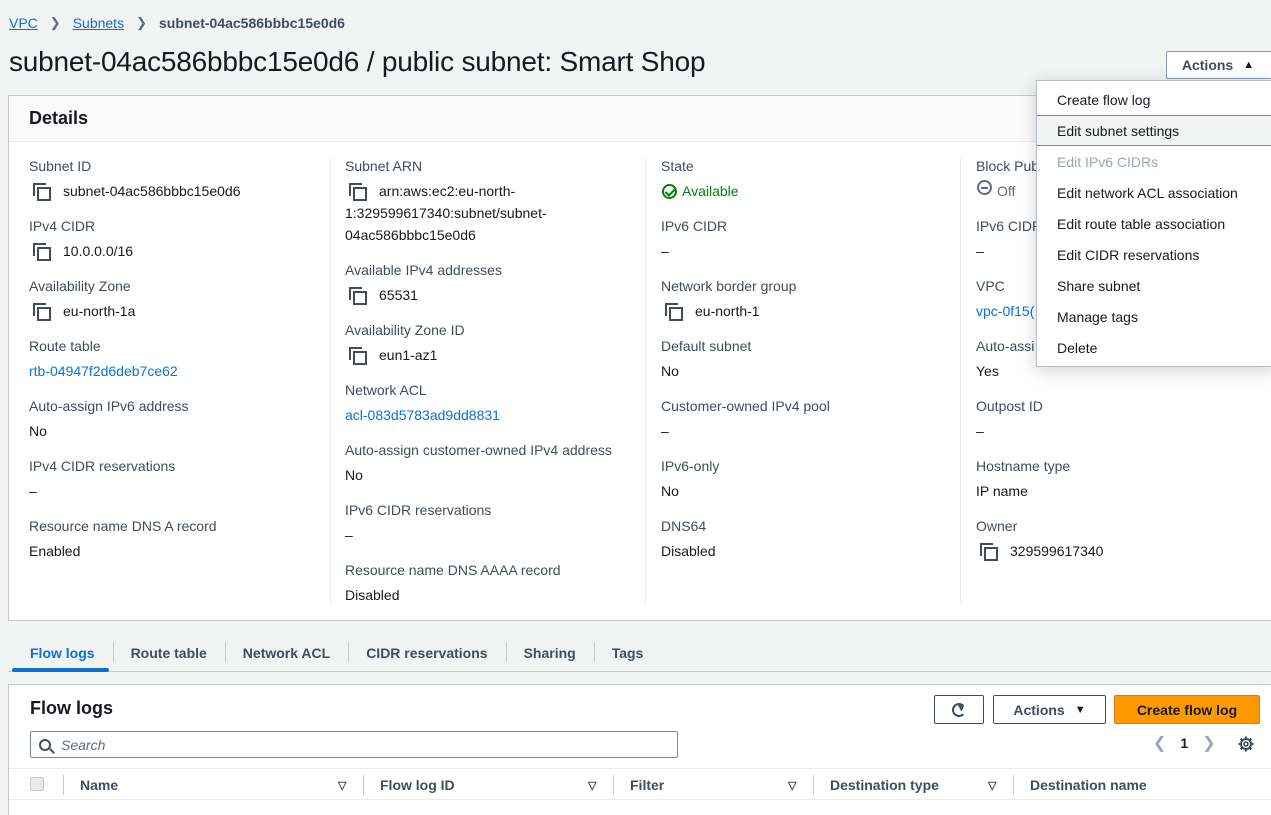 This screenshot has width=1271, height=815. I want to click on menu-item-edit-network-acl-association: Edit network ACL association, so click(1154, 192).